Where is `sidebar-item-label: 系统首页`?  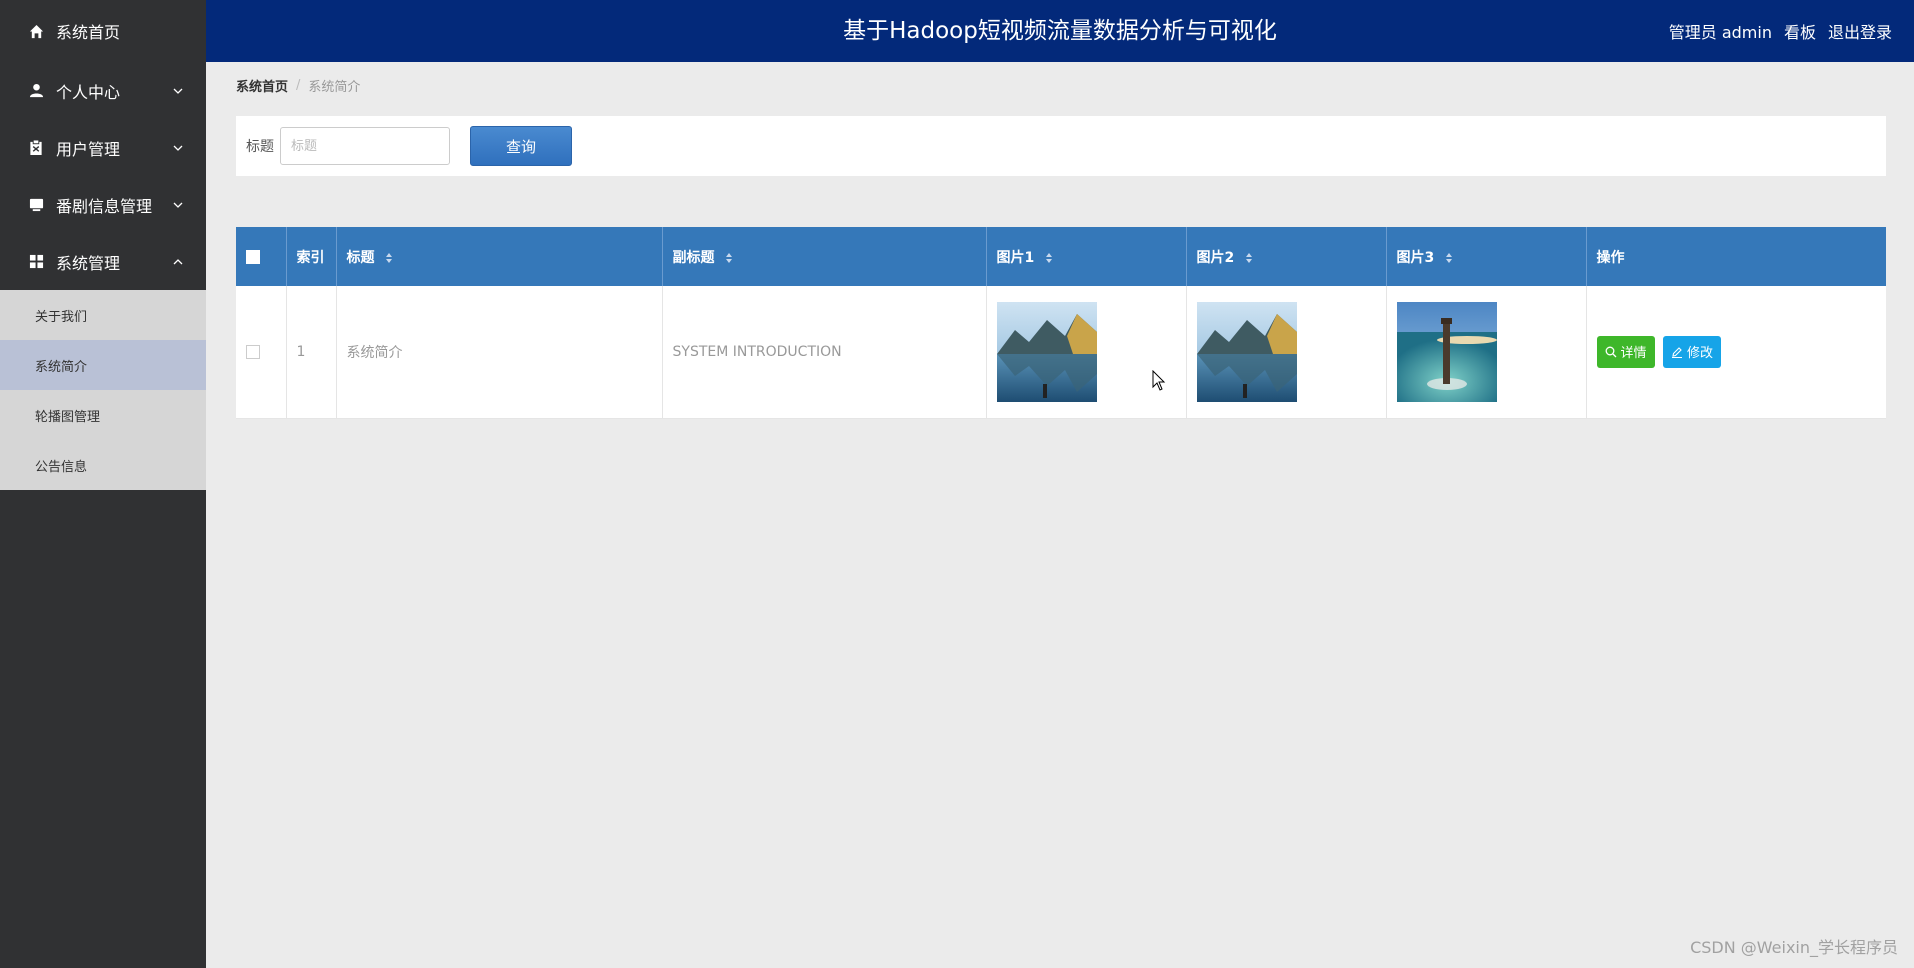
sidebar-item-label: 系统首页 is located at coordinates (88, 32).